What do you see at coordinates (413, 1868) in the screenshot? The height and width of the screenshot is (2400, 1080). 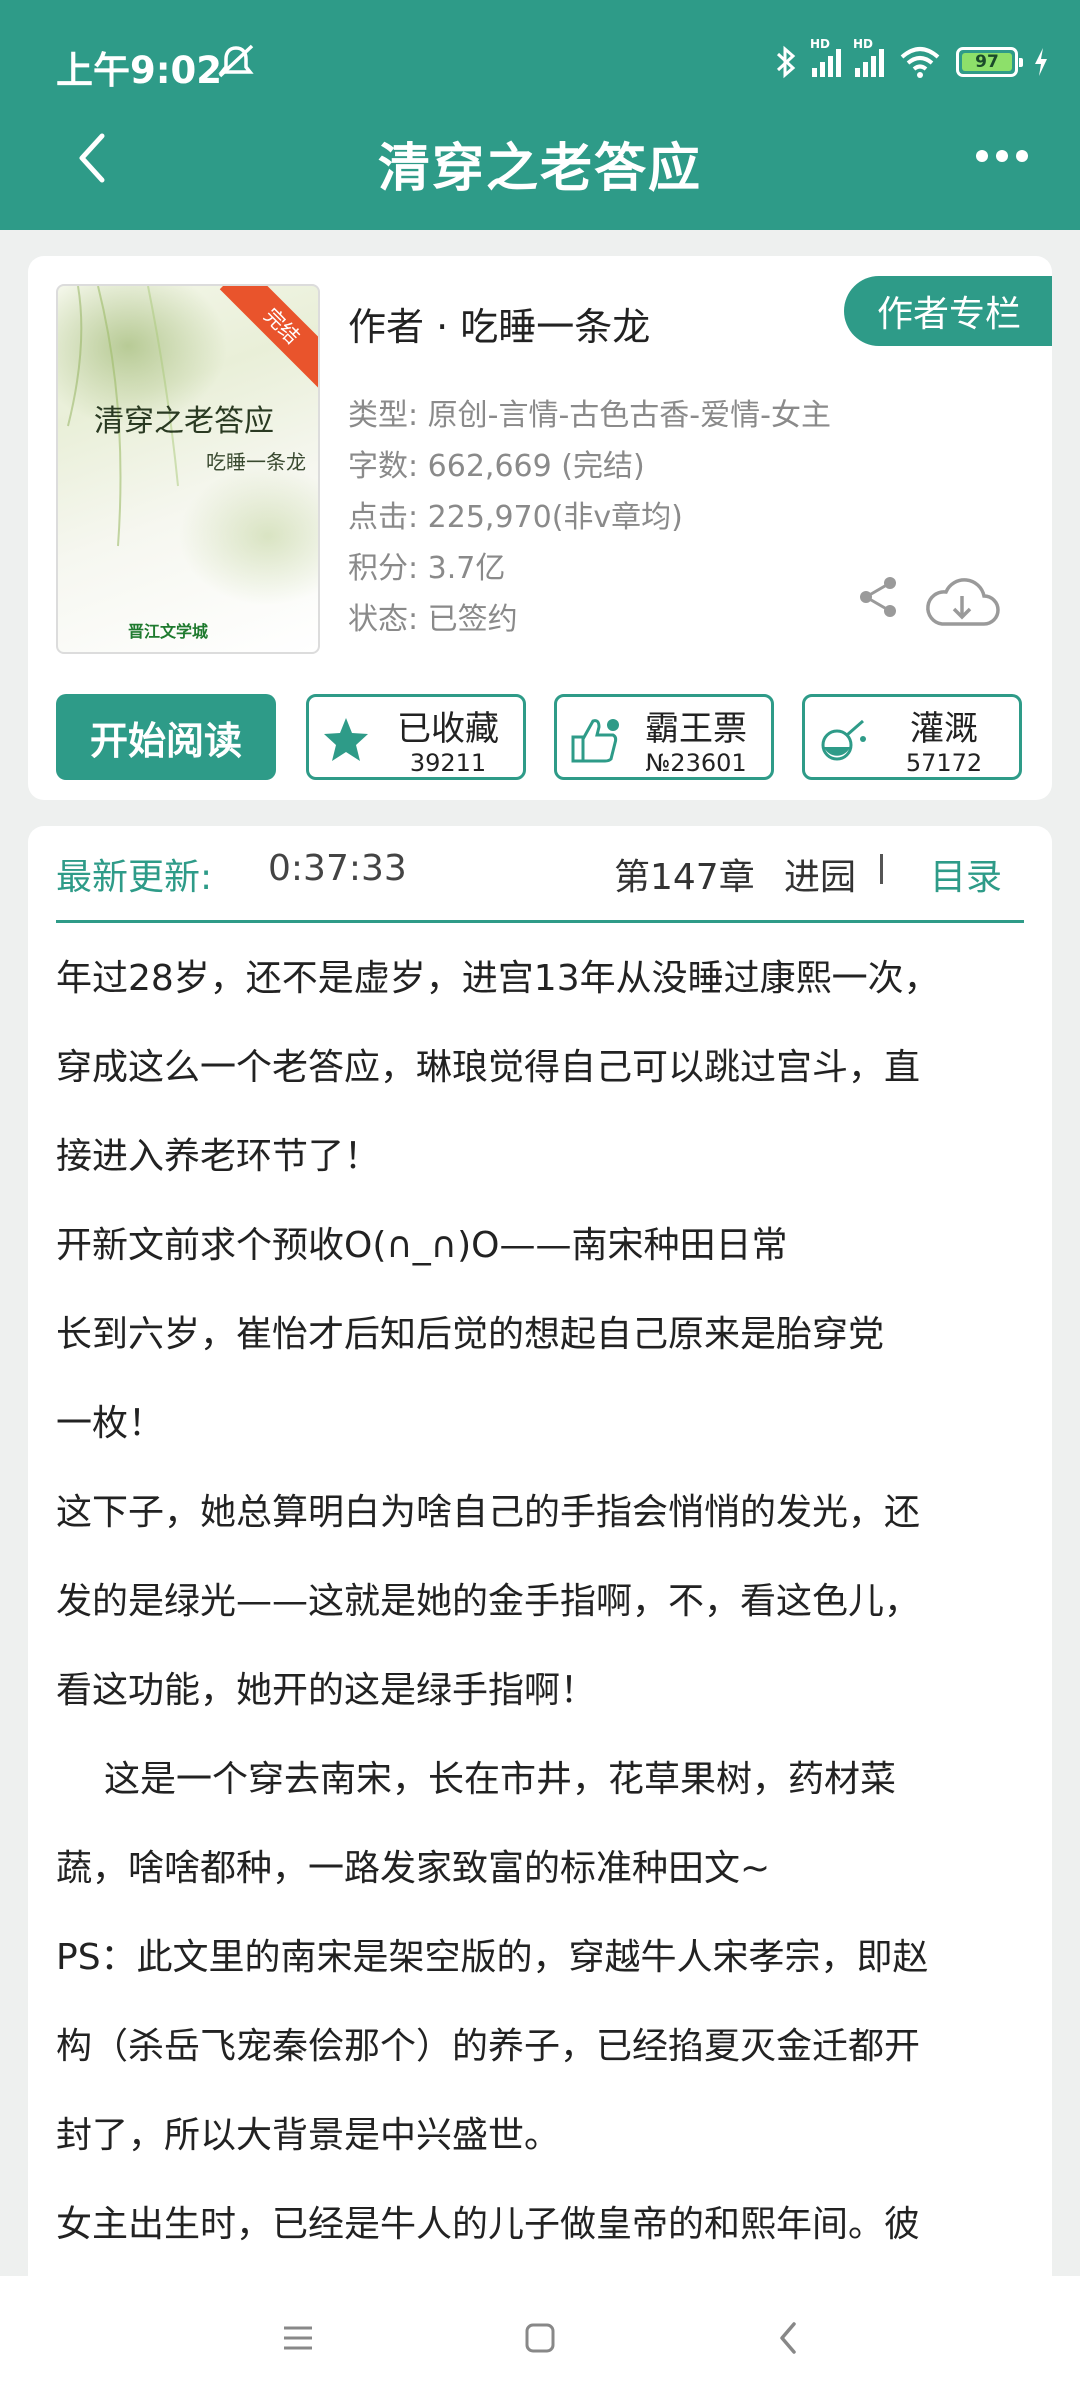 I see `description-line: 蔬，啥啥都种，一路发家致富的标准种田文~` at bounding box center [413, 1868].